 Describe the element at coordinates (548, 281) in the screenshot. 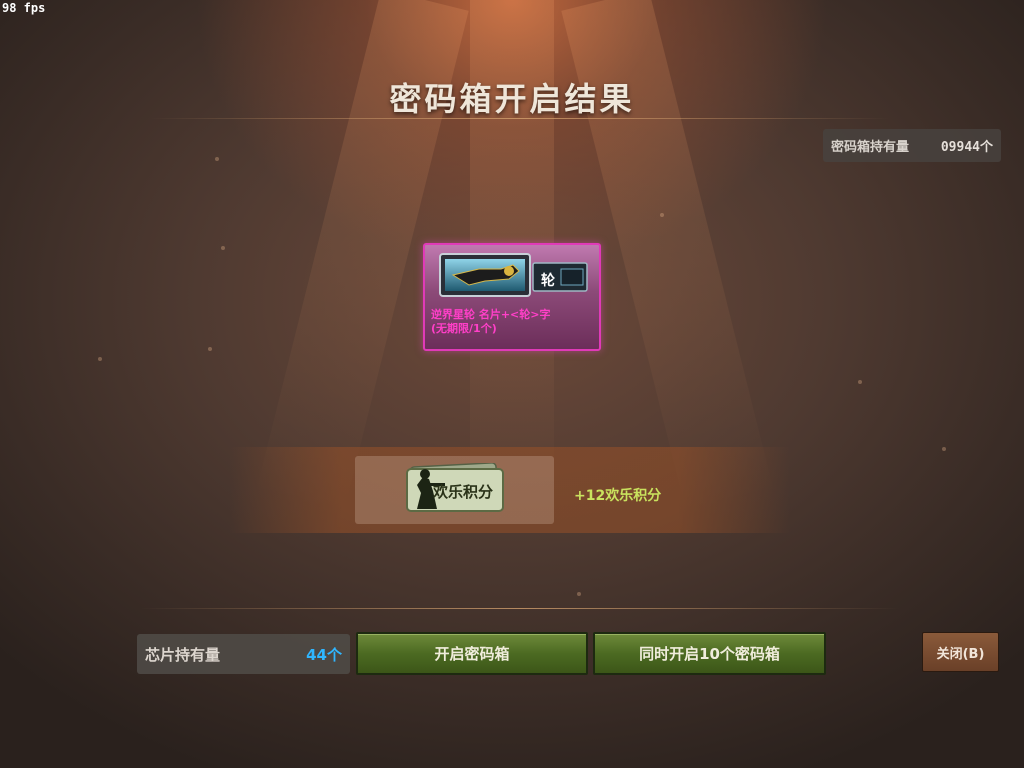

I see `reward-tag-char: 轮` at that location.